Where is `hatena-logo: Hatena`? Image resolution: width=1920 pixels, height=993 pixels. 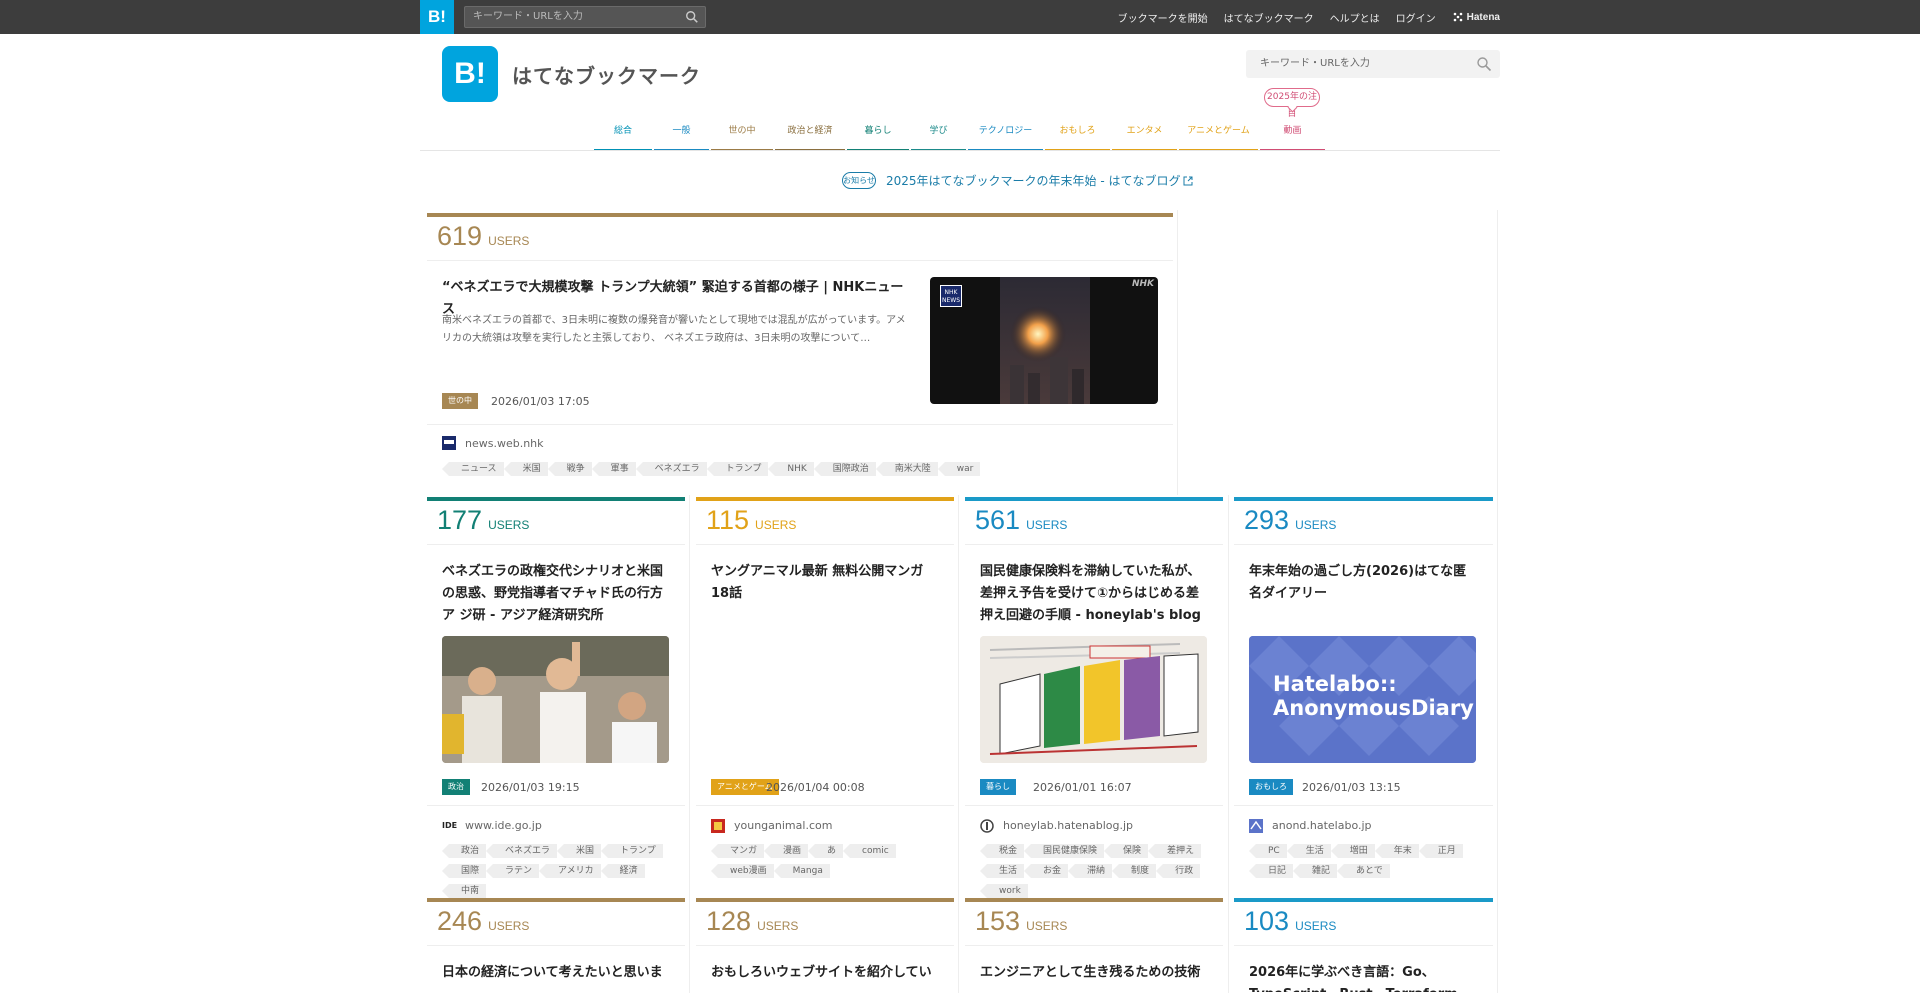
hatena-logo: Hatena is located at coordinates (1476, 17).